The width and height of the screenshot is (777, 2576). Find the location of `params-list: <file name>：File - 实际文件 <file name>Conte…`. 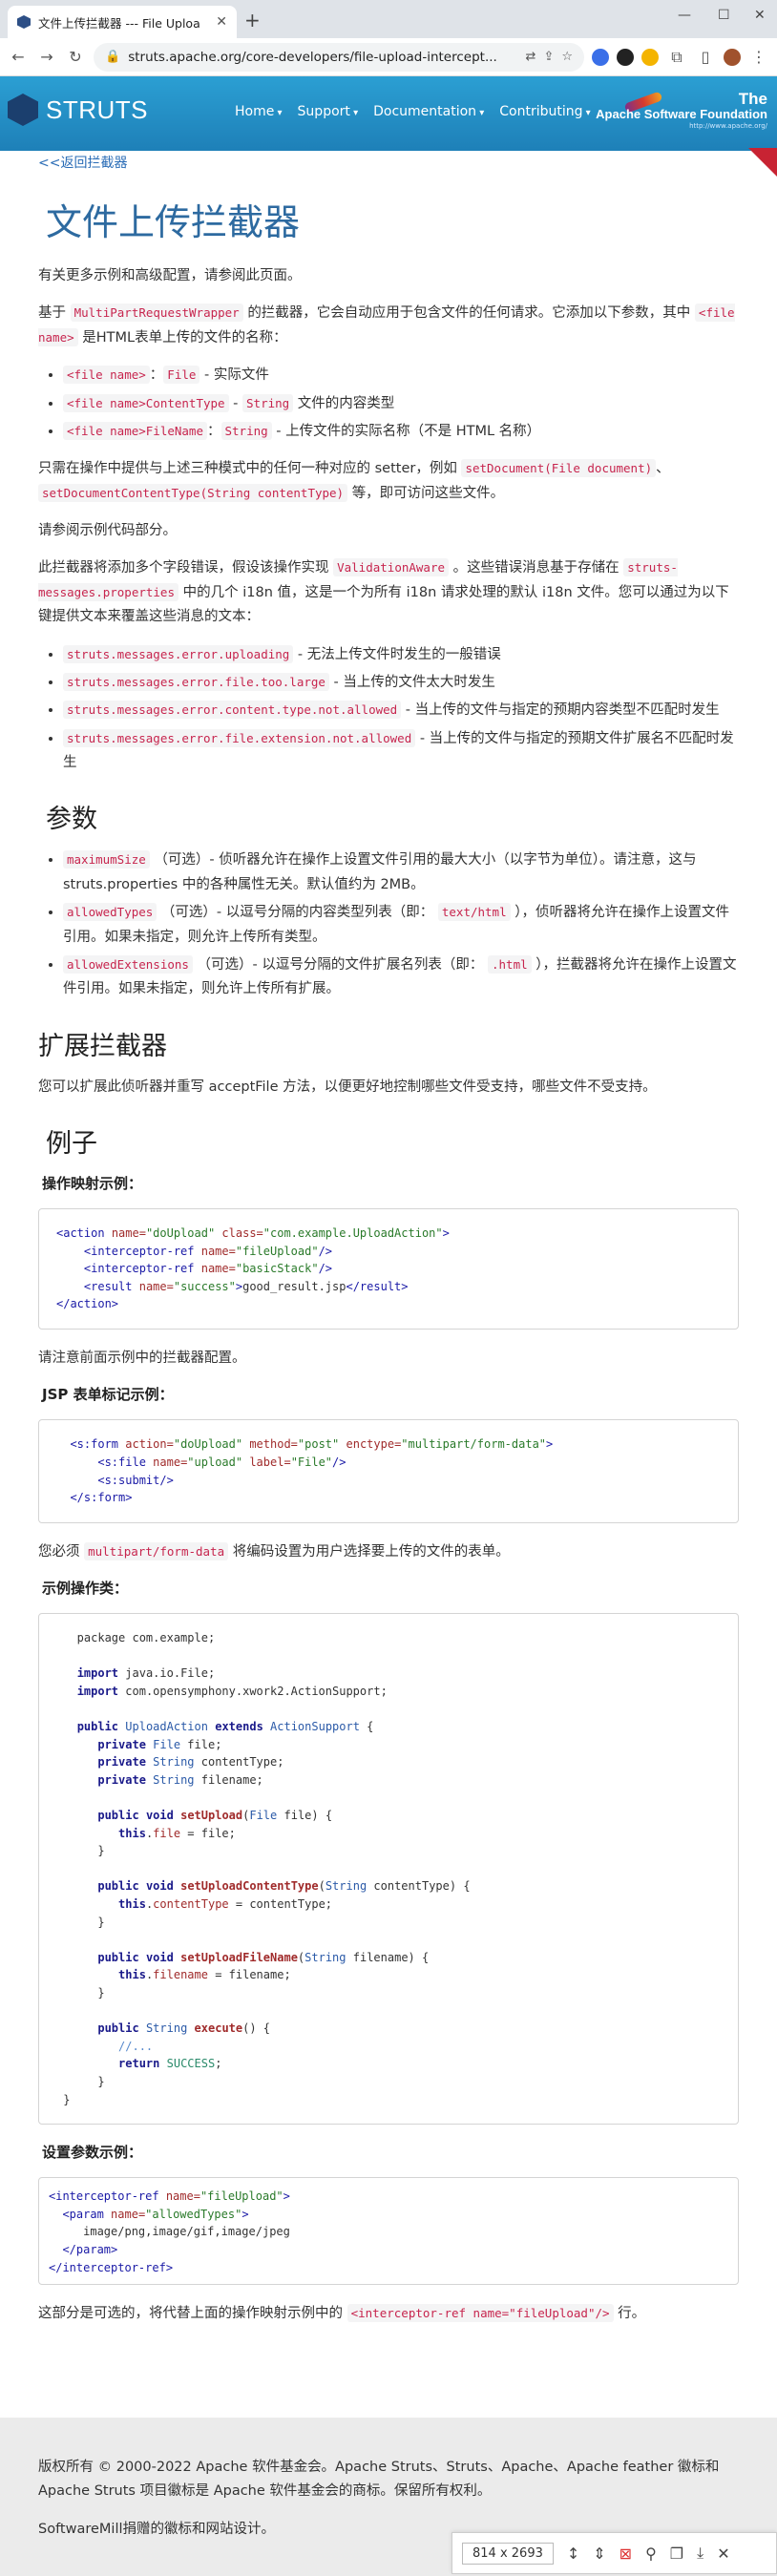

params-list: <file name>：File - 实际文件 <file name>Conte… is located at coordinates (388, 404).